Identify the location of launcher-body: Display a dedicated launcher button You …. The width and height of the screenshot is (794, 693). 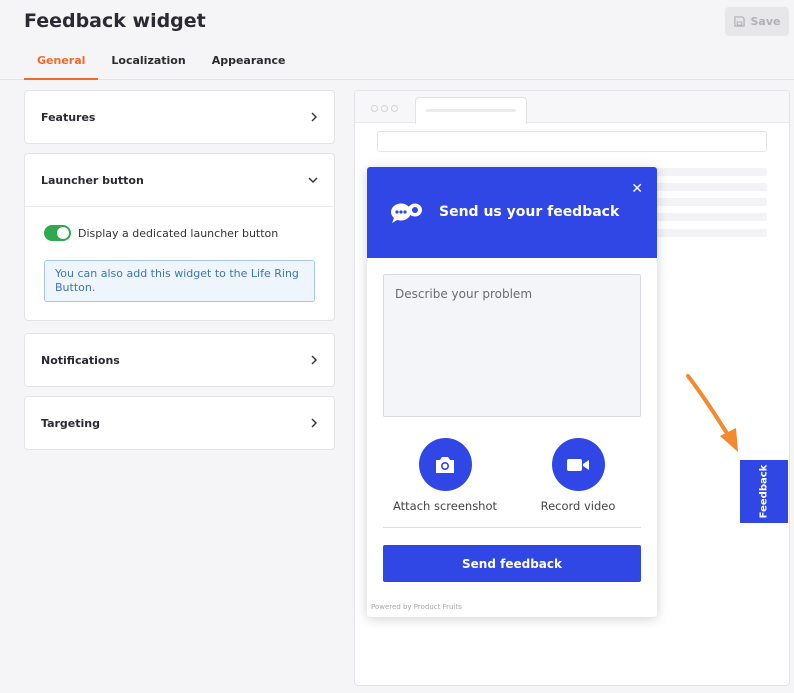
(179, 263).